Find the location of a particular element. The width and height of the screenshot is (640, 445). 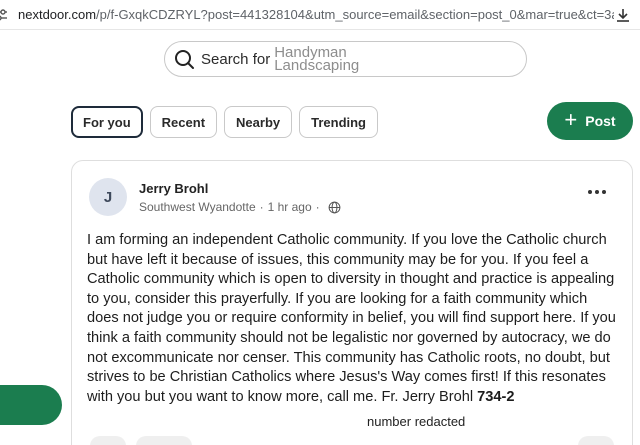

share-button-partial is located at coordinates (596, 440).